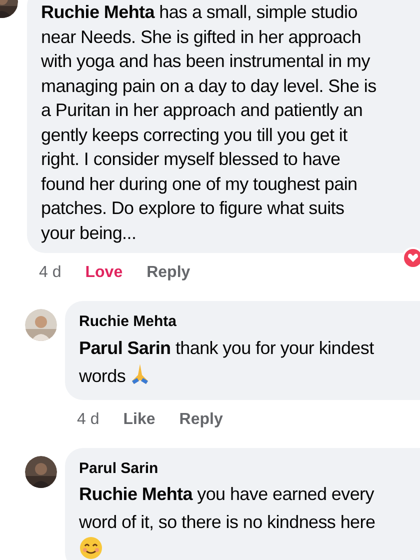  Describe the element at coordinates (227, 362) in the screenshot. I see `reply-text: Parul Sarin thank you for your kindest words` at that location.